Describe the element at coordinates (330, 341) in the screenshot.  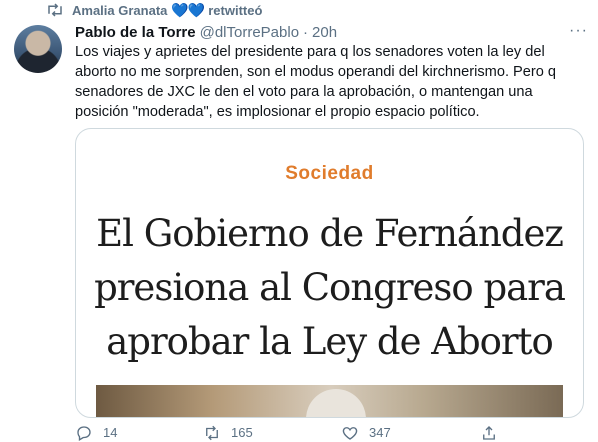
I see `card-headline-line: aprobar la Ley de Aborto` at that location.